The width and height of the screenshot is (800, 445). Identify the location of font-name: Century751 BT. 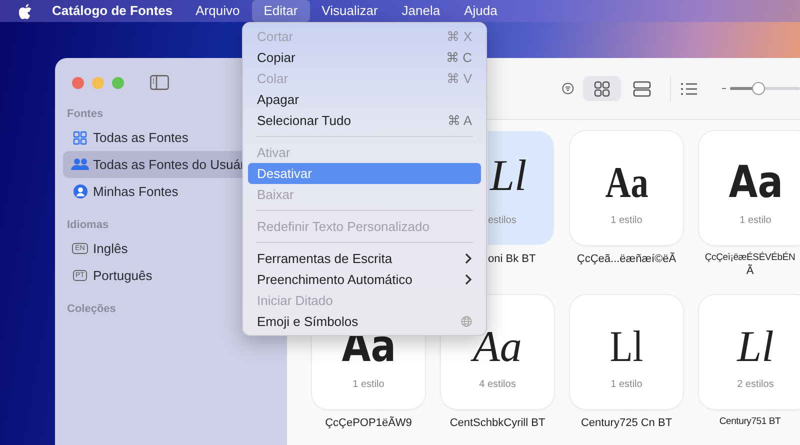
(750, 422).